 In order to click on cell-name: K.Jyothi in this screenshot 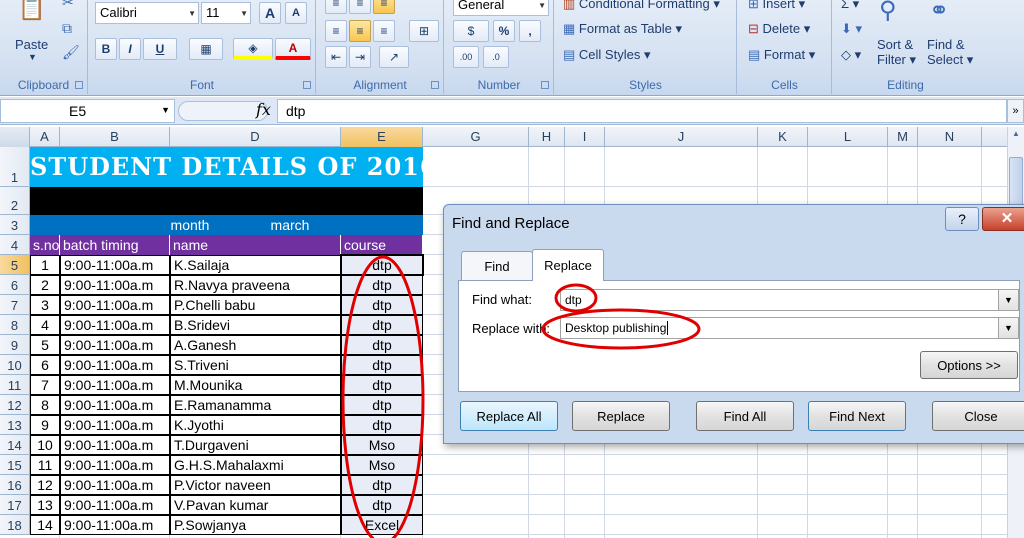, I will do `click(255, 425)`.